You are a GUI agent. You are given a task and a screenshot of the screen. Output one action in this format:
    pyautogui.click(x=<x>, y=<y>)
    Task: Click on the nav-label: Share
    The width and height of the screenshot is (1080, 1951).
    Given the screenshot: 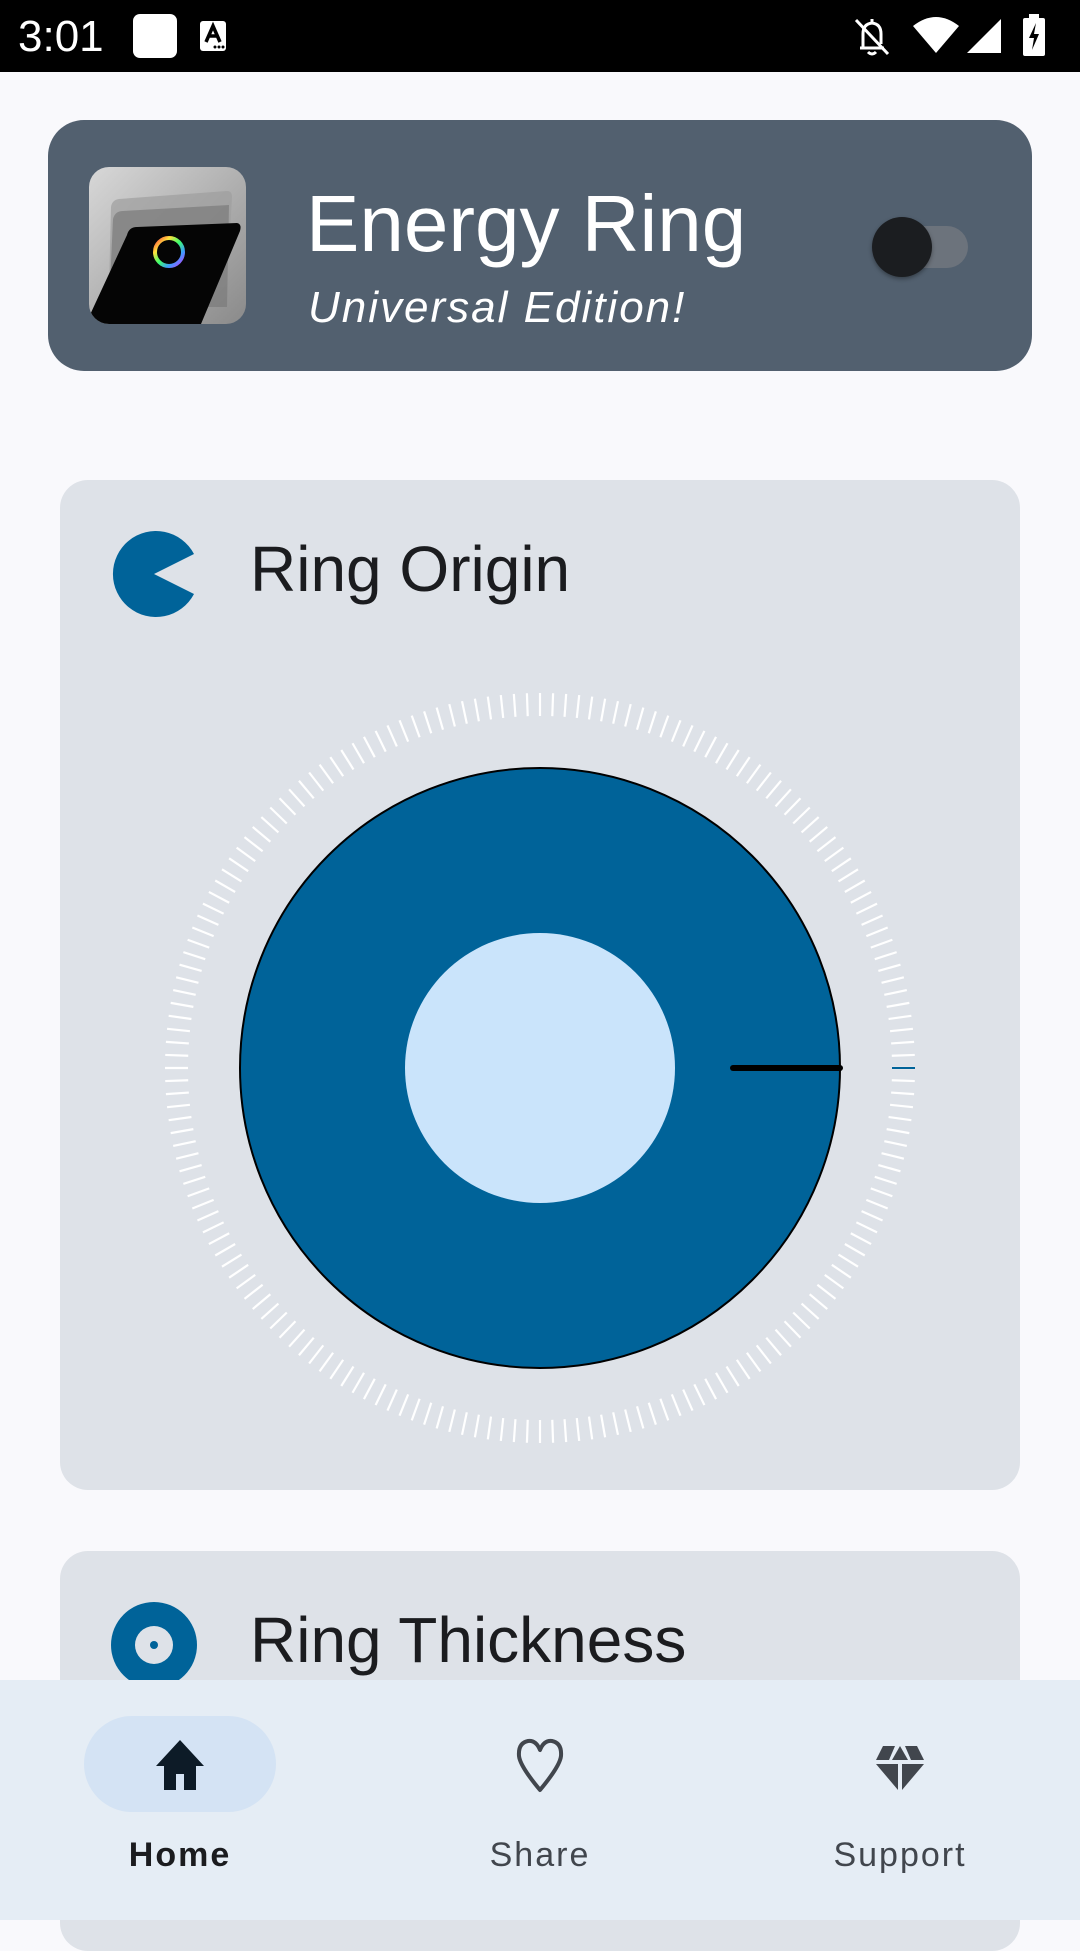 What is the action you would take?
    pyautogui.click(x=540, y=1855)
    